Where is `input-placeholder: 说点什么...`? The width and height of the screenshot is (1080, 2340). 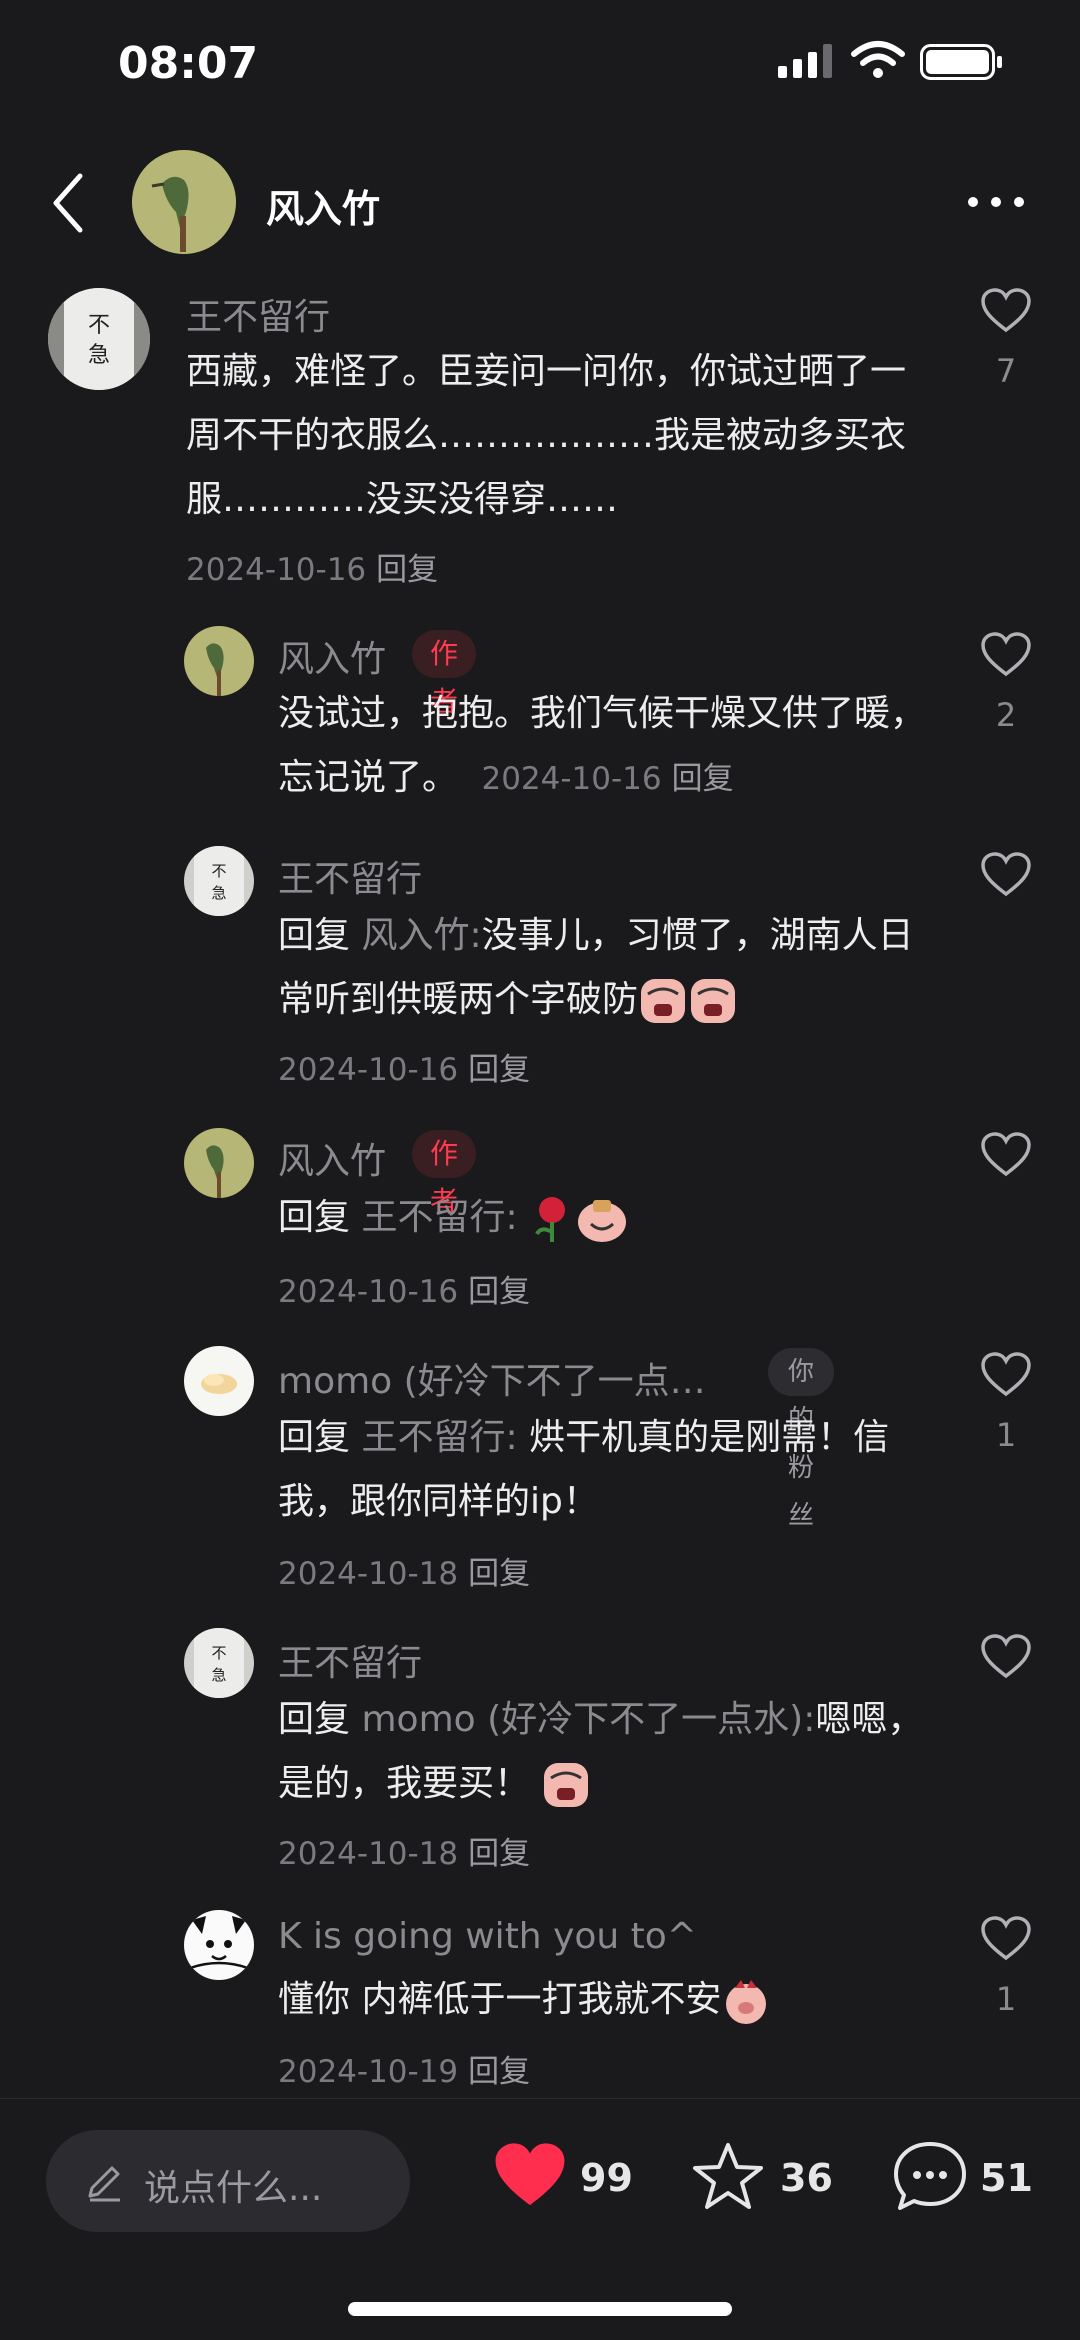
input-placeholder: 说点什么... is located at coordinates (233, 2188).